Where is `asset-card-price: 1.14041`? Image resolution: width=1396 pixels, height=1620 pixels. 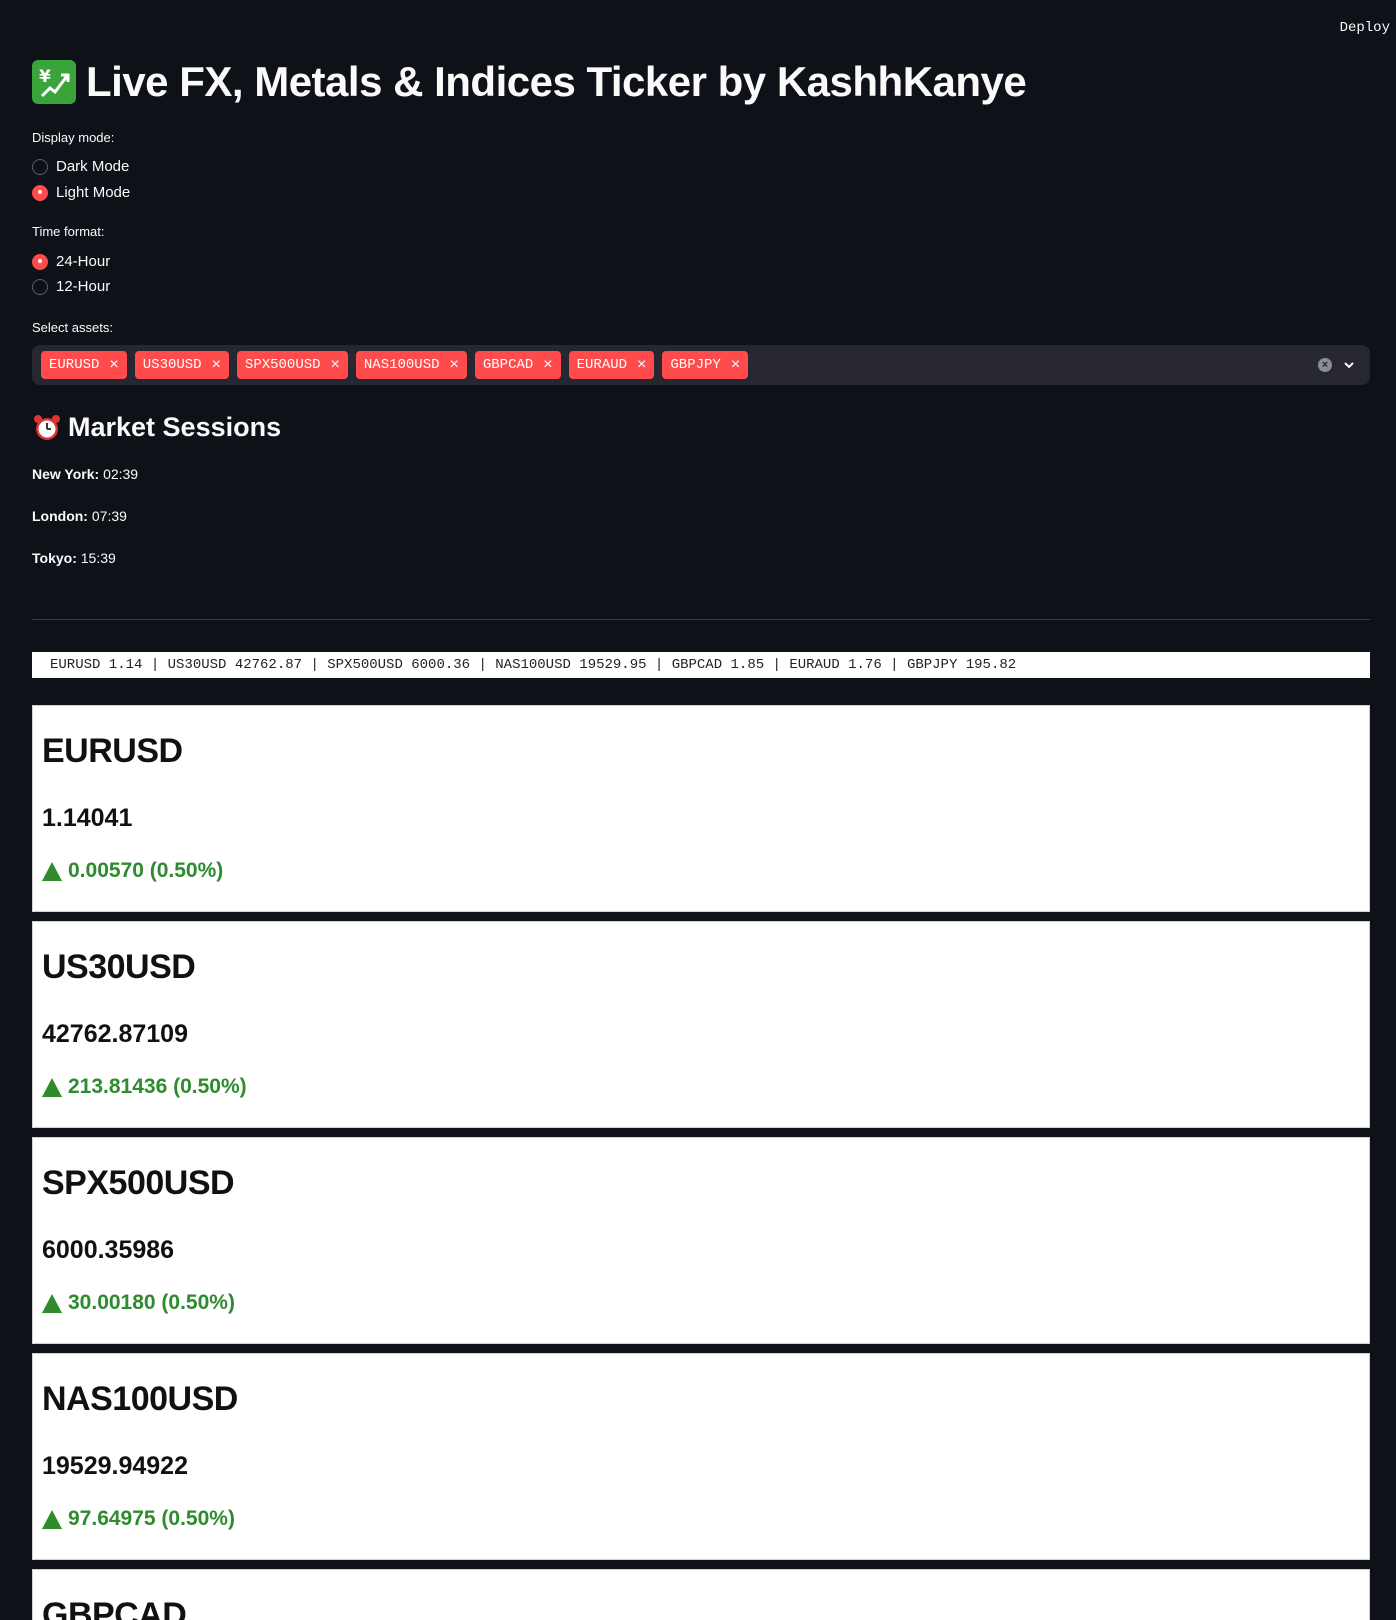 asset-card-price: 1.14041 is located at coordinates (87, 818).